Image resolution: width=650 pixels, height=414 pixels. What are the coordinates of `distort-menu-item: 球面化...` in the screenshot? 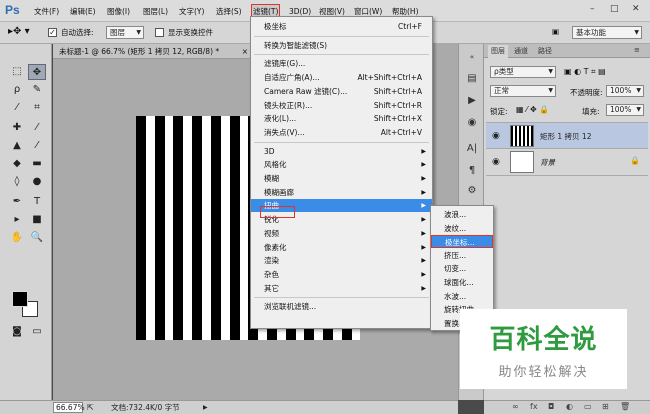 It's located at (462, 282).